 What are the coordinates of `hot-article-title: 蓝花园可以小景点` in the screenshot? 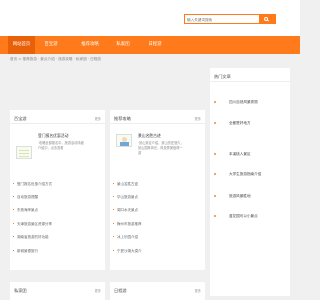 It's located at (243, 216).